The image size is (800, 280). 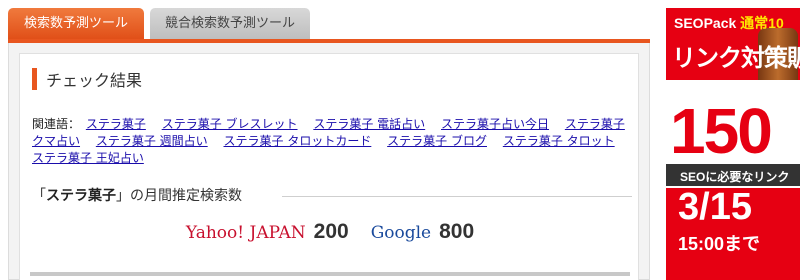 I want to click on ad-big-number: 150, so click(x=721, y=131).